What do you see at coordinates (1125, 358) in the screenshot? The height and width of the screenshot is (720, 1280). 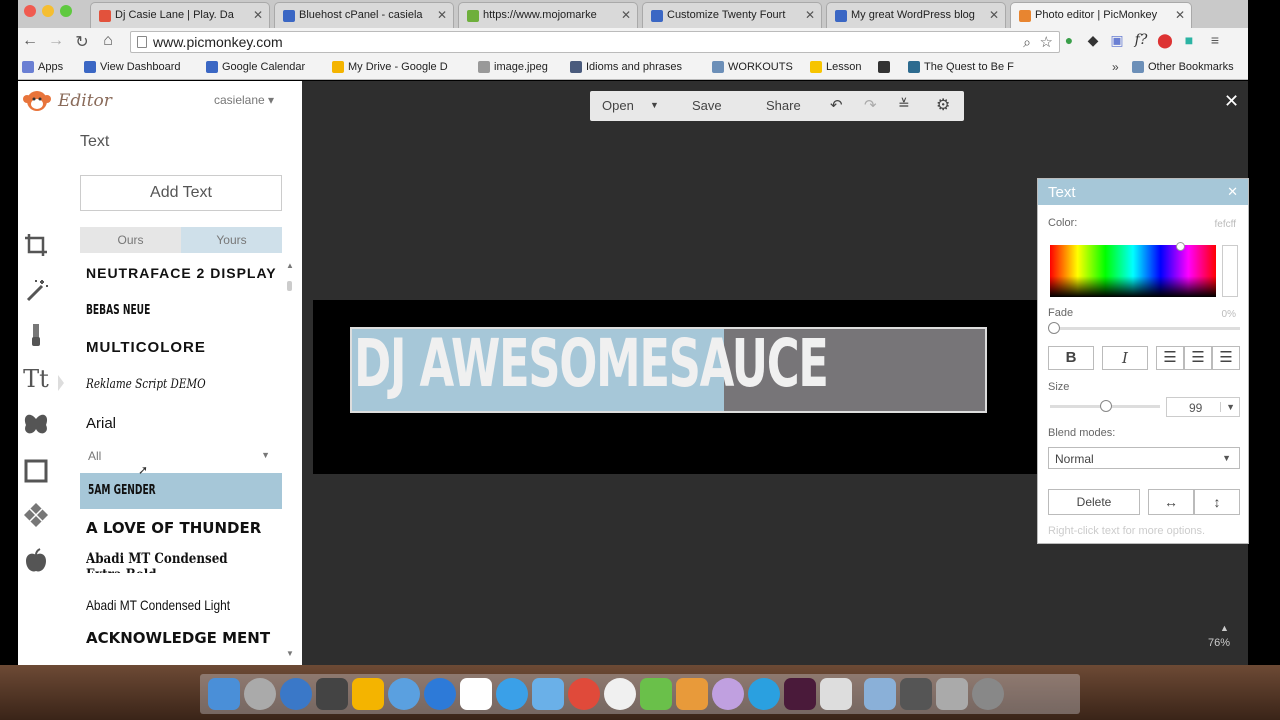 I see `italic-button: I` at bounding box center [1125, 358].